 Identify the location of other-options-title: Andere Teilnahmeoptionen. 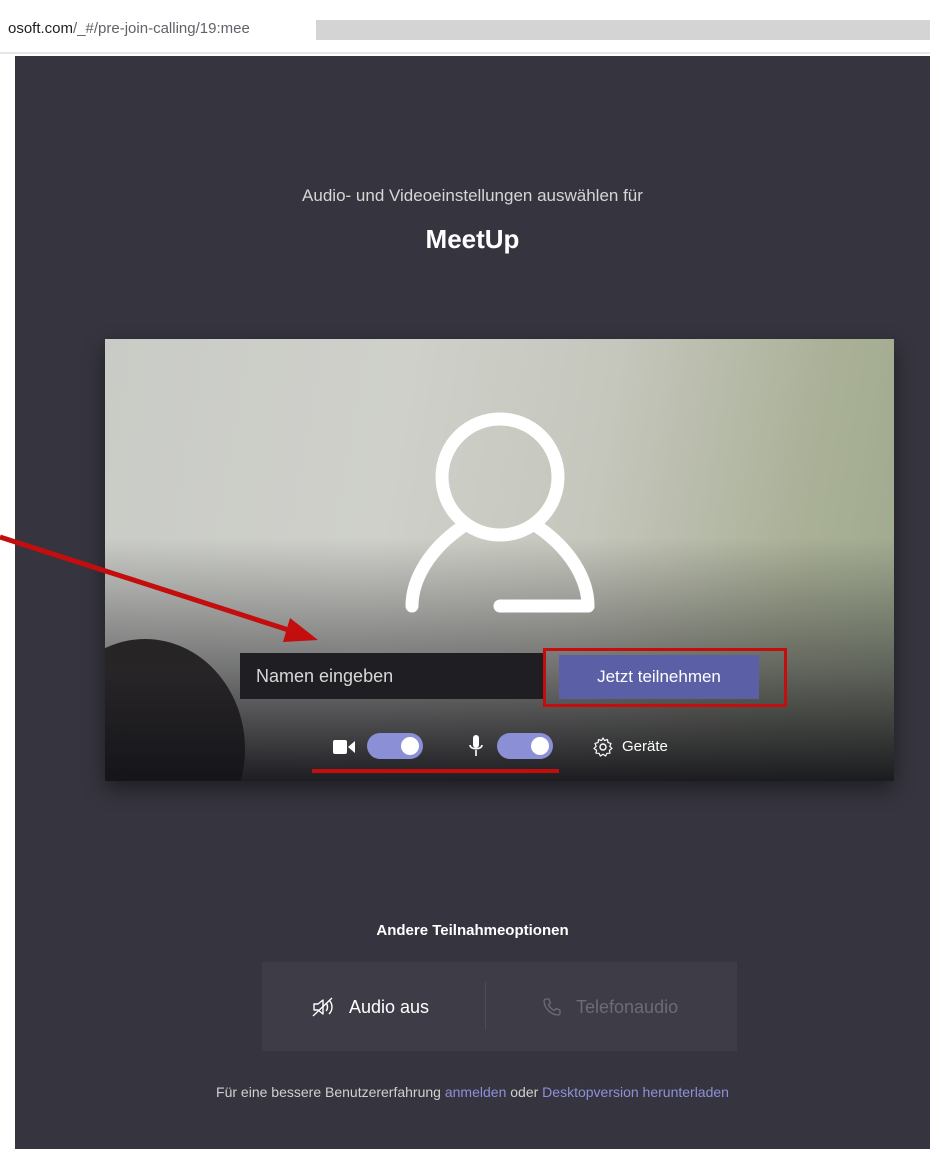
(472, 930).